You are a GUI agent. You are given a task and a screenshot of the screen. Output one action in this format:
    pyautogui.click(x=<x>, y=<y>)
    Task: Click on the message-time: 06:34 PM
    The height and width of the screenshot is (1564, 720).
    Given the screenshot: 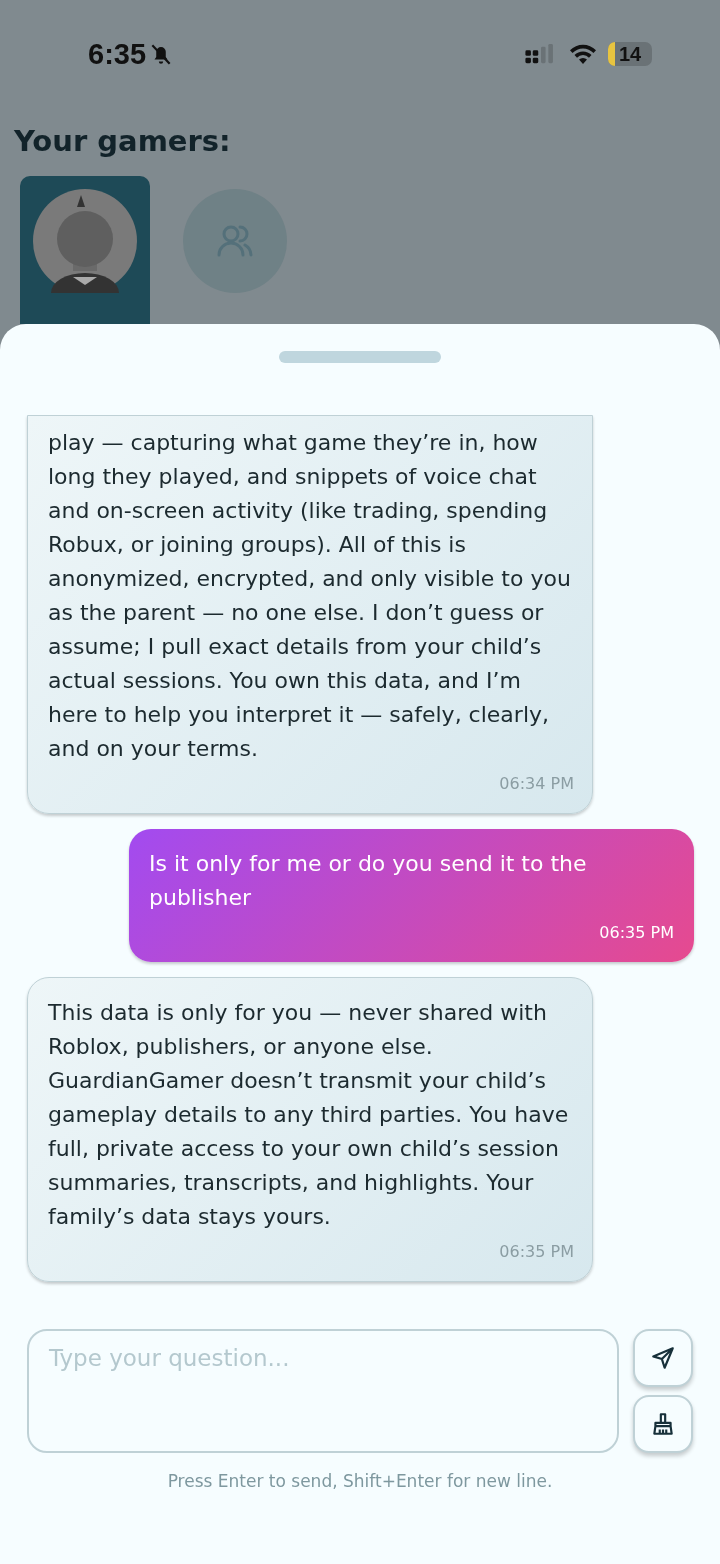 What is the action you would take?
    pyautogui.click(x=536, y=783)
    